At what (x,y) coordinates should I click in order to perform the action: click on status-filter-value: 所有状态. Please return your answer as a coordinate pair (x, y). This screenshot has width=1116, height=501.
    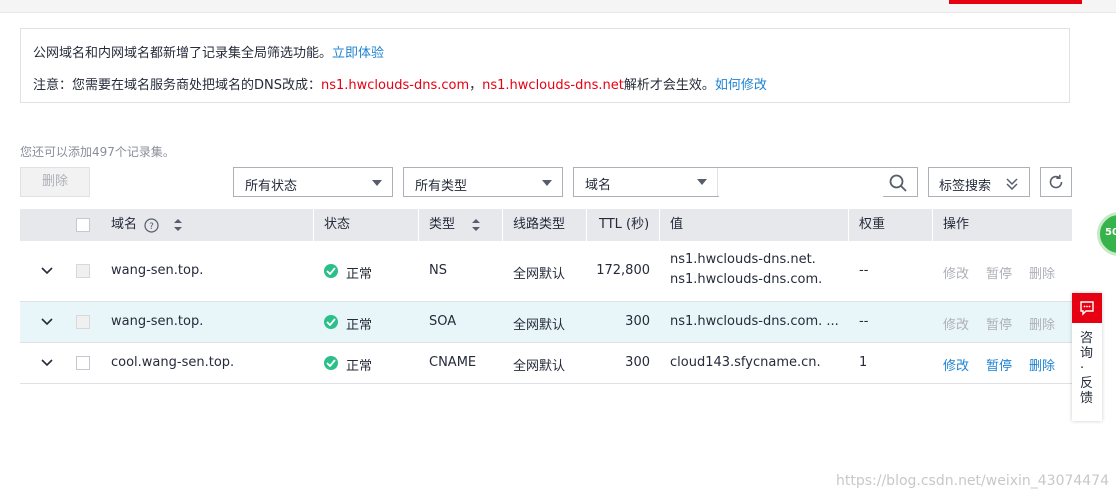
    Looking at the image, I should click on (271, 186).